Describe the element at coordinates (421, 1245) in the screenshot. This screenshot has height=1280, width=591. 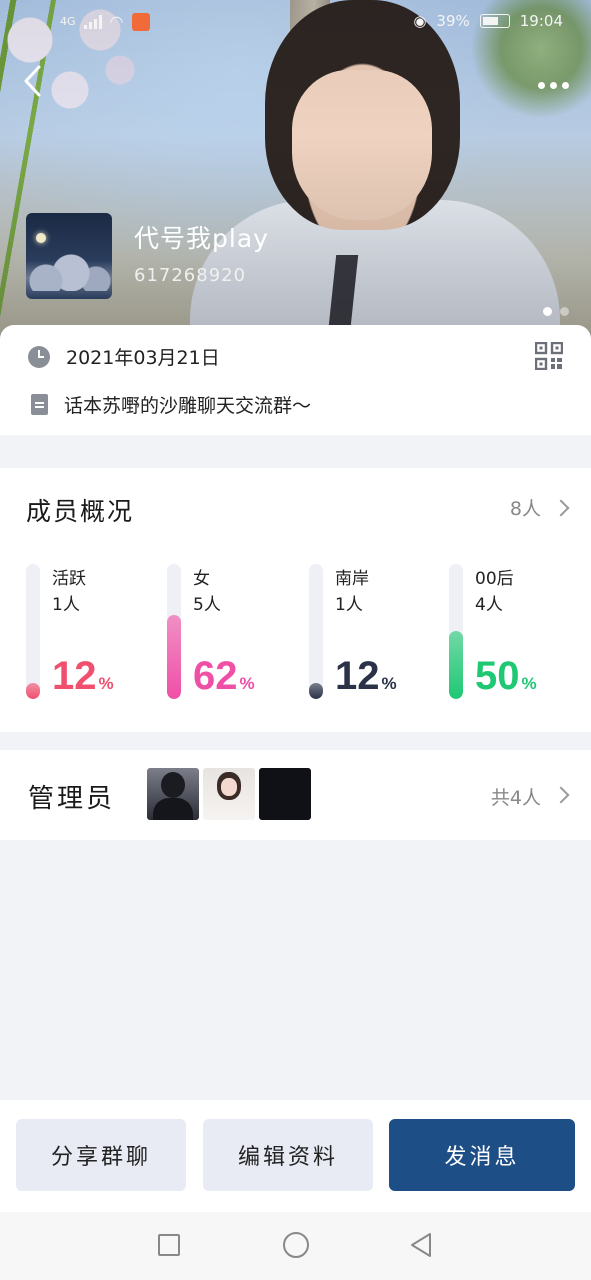
I see `system-back-button` at that location.